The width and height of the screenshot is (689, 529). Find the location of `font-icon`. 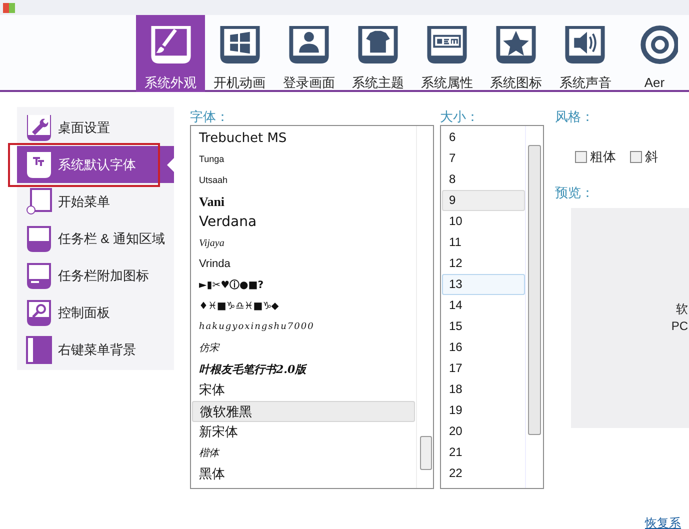

font-icon is located at coordinates (39, 164).